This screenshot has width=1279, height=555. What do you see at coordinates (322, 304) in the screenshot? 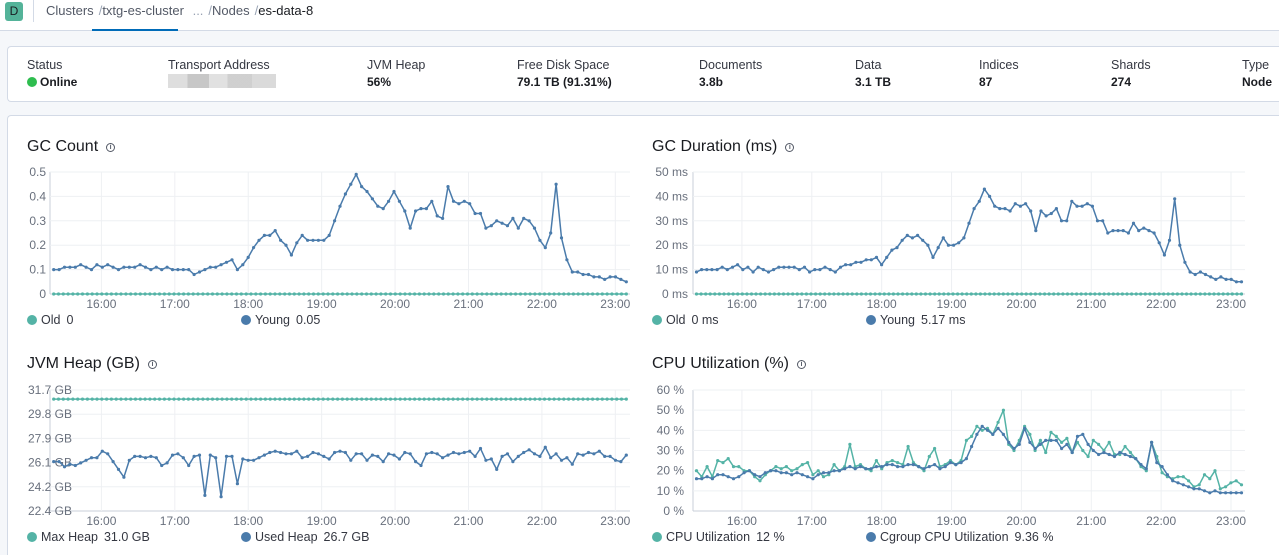
I see `x-tick-label: 19:00` at bounding box center [322, 304].